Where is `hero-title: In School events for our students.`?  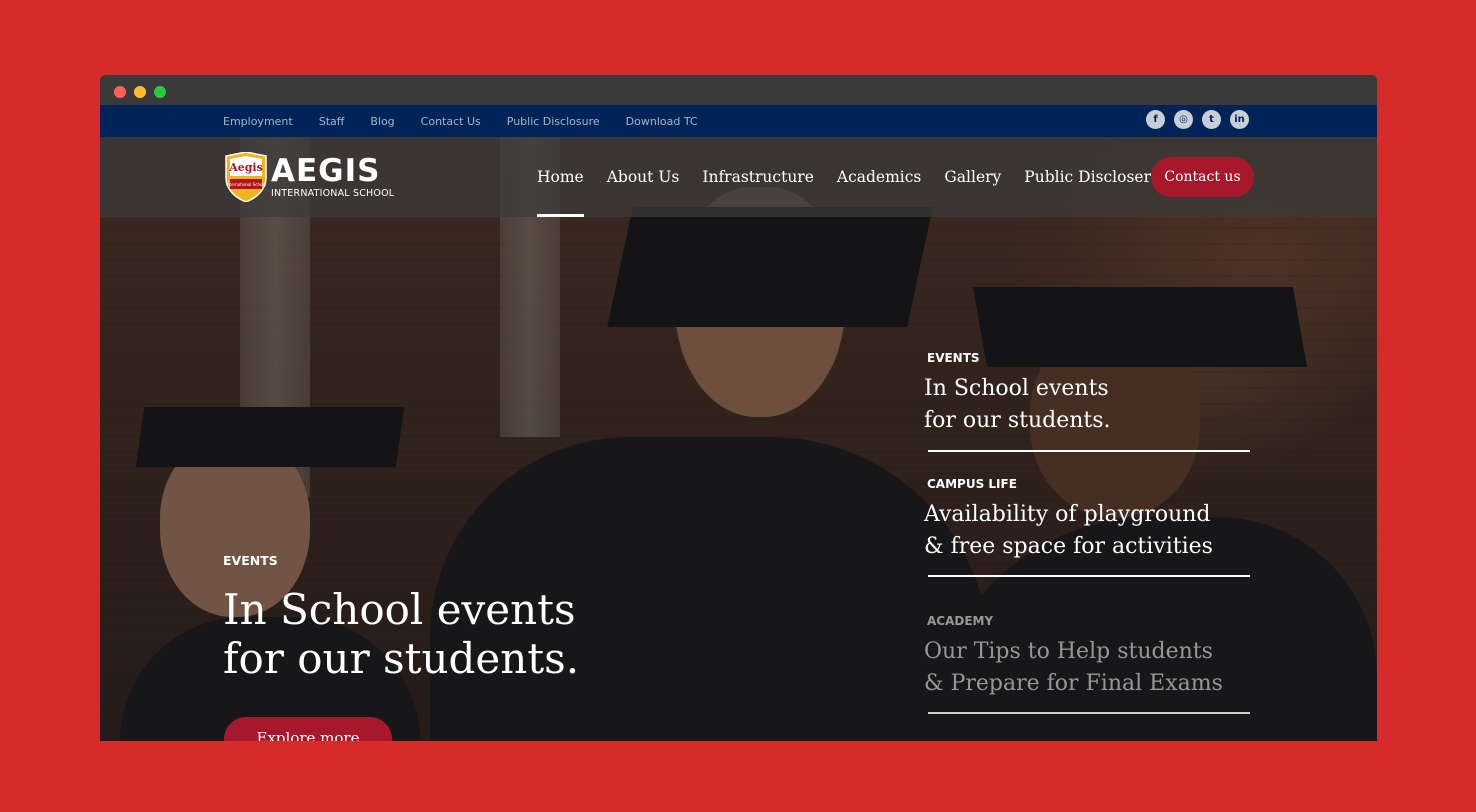
hero-title: In School events for our students. is located at coordinates (401, 634).